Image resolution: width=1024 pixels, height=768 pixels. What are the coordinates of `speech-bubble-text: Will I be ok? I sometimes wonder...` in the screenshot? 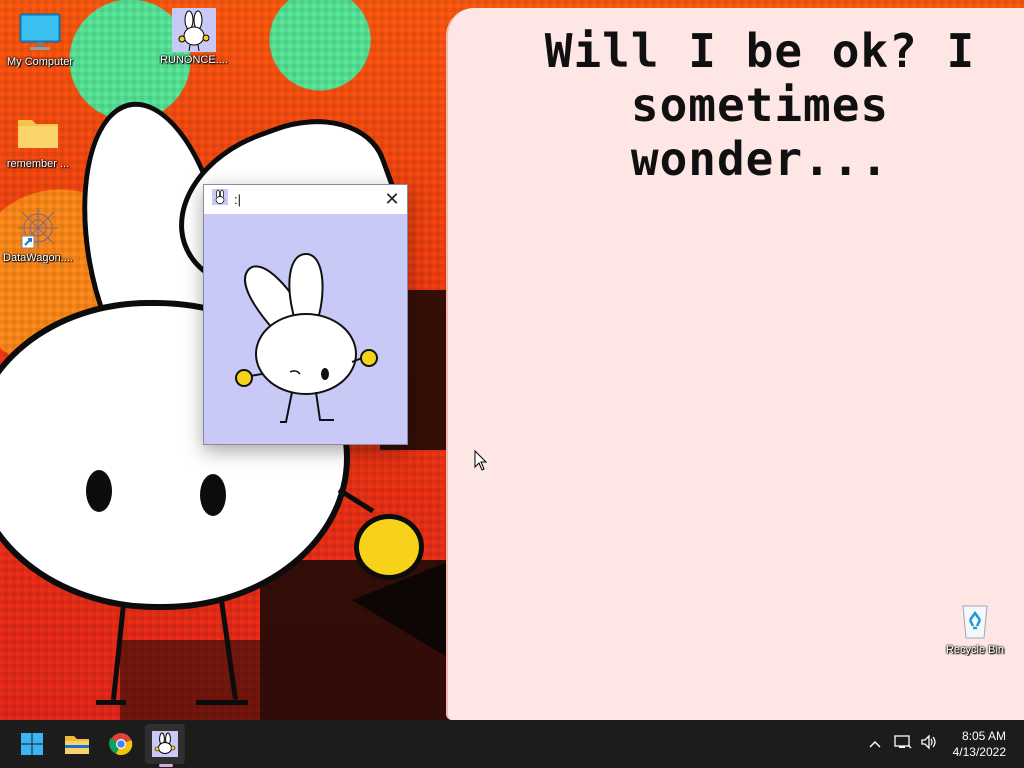 It's located at (757, 105).